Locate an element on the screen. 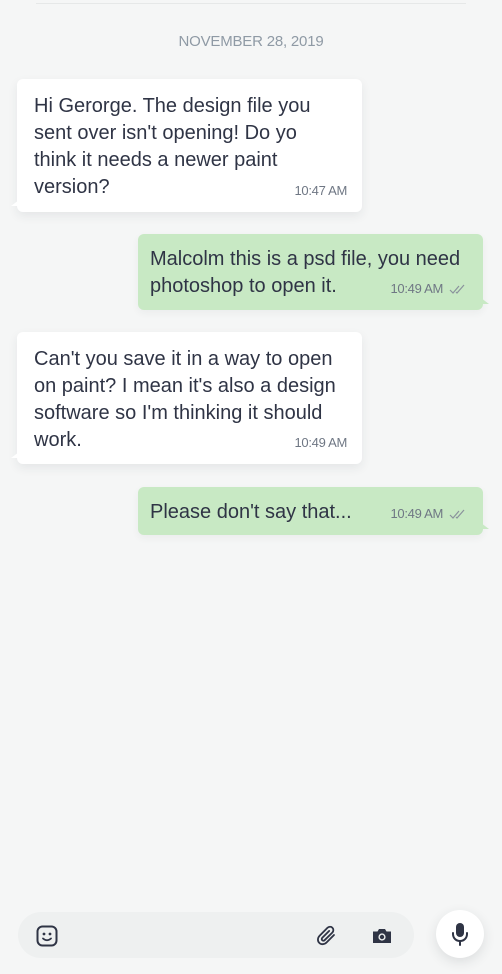  message-input-bar is located at coordinates (216, 935).